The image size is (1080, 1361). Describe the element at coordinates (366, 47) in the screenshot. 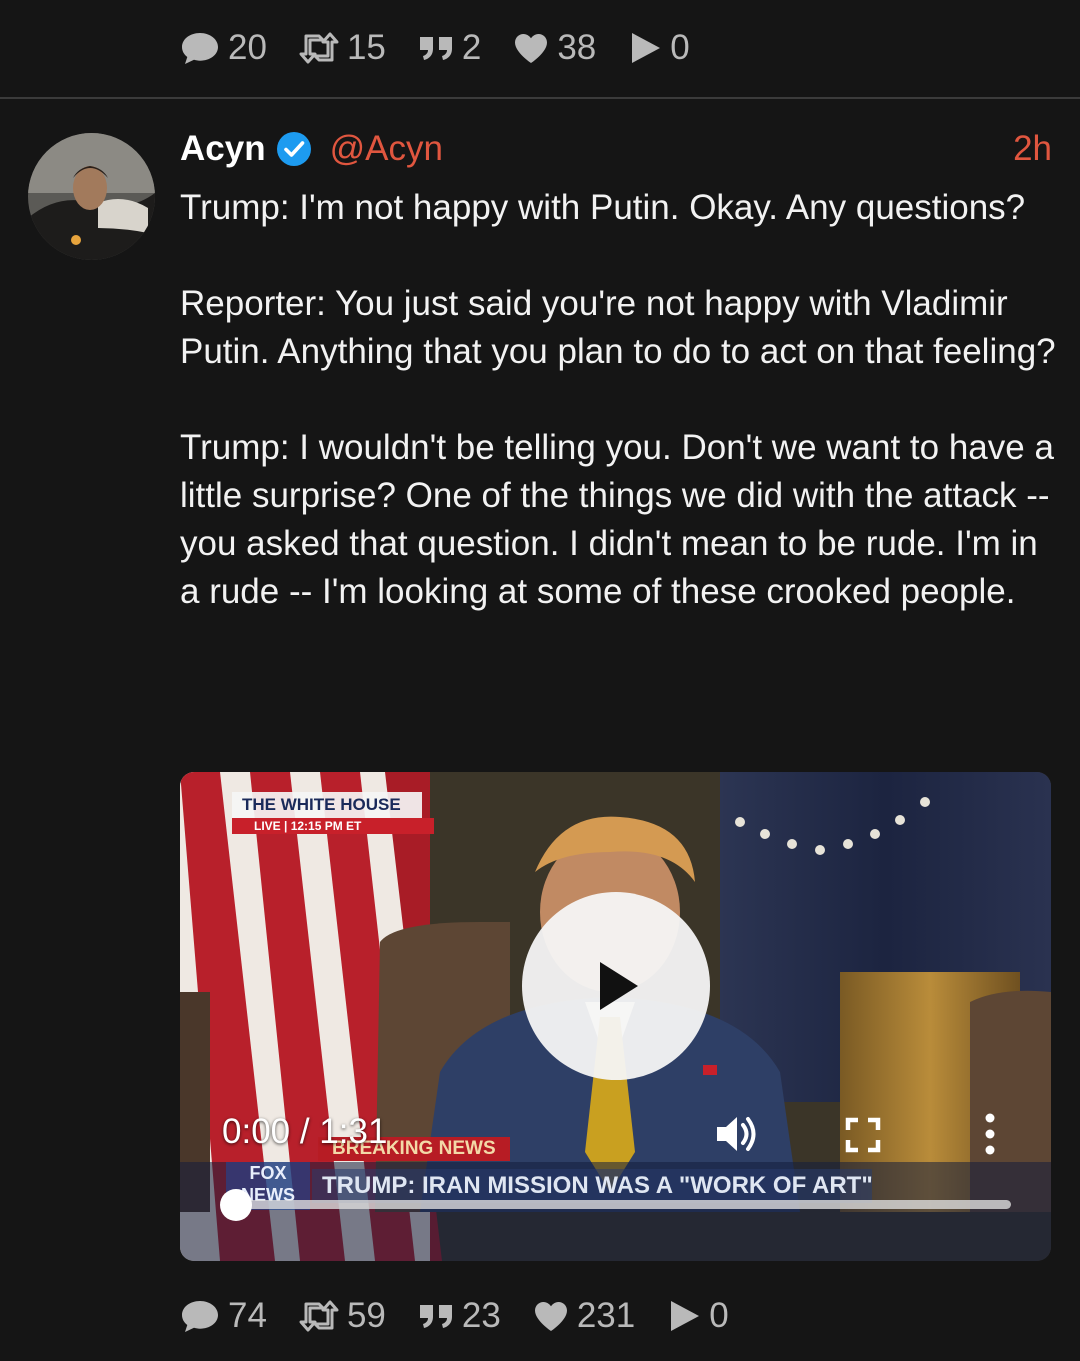

I see `repost-count: 15` at that location.